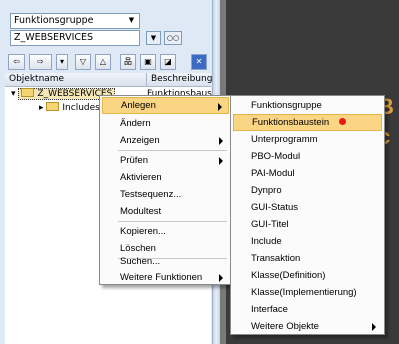 The width and height of the screenshot is (399, 344). What do you see at coordinates (307, 258) in the screenshot?
I see `submenu-item-transaktion: Transaktion` at bounding box center [307, 258].